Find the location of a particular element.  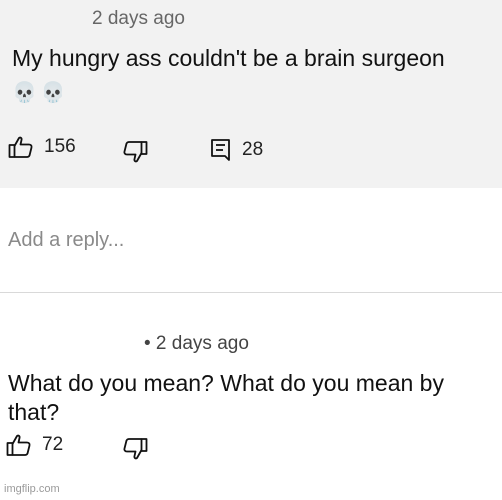

reply-like-count: 72 is located at coordinates (53, 444).